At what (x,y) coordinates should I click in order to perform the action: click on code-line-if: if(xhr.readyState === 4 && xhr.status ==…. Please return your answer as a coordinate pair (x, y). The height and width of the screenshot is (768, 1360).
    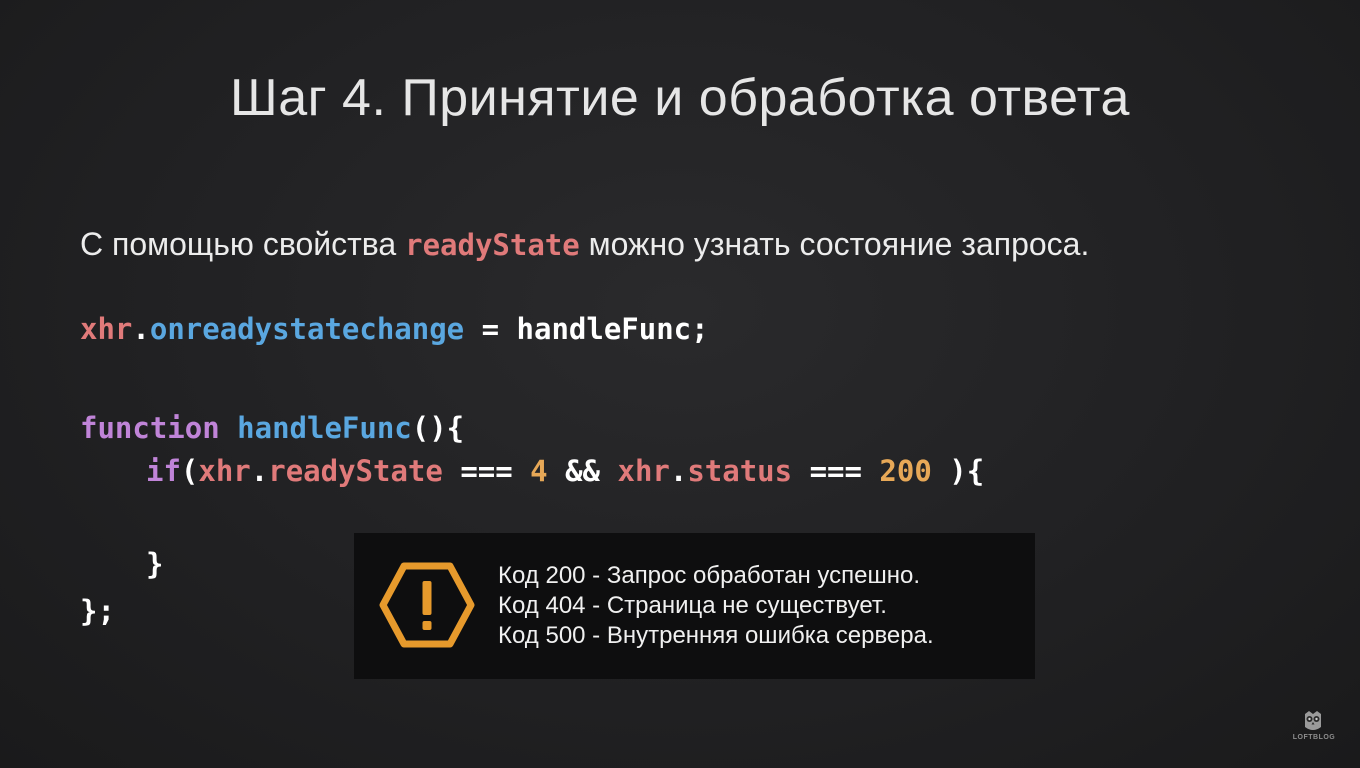
    Looking at the image, I should click on (565, 471).